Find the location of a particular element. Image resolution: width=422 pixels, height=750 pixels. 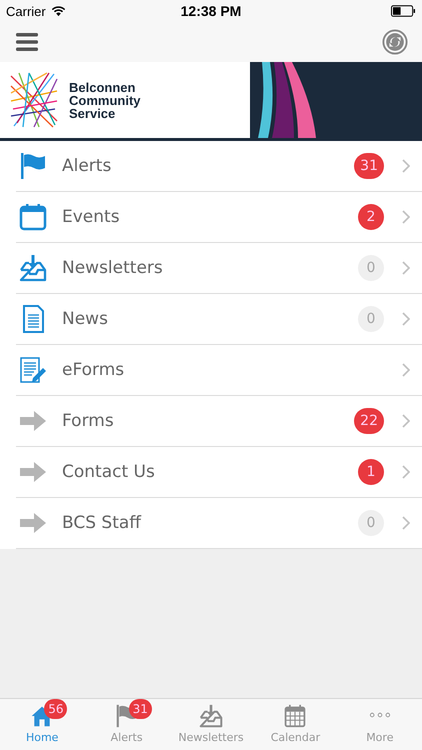

form-icon is located at coordinates (33, 370).